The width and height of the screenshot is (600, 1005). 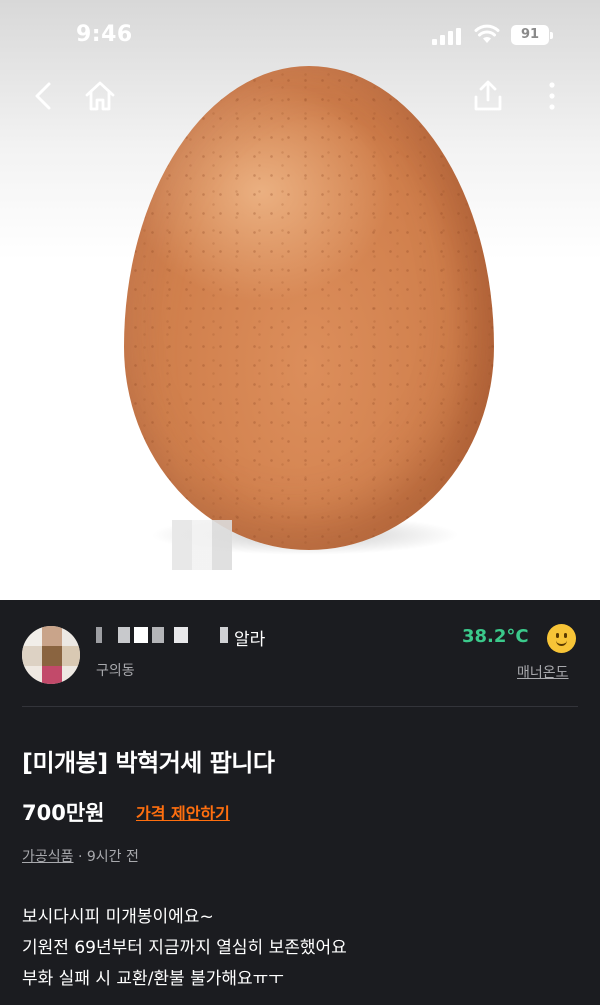 What do you see at coordinates (153, 979) in the screenshot?
I see `description-line: 부화 실패 시 교환/환불 불가해요ㅠㅜ` at bounding box center [153, 979].